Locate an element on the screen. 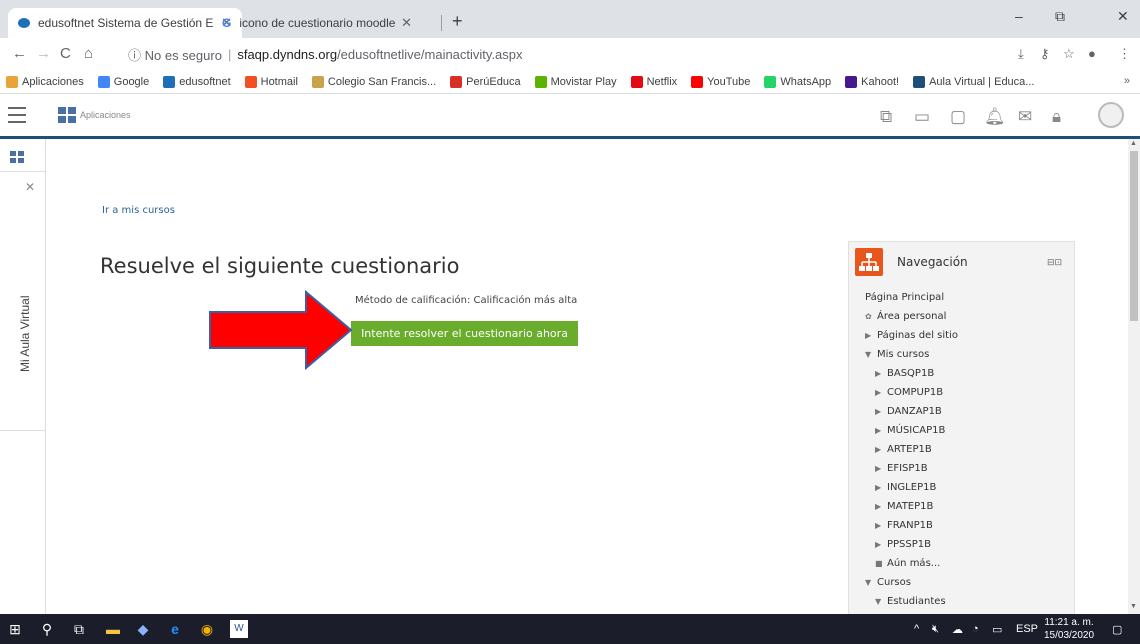 The width and height of the screenshot is (1140, 644). scroll-down-icon: ▼ is located at coordinates (1133, 606).